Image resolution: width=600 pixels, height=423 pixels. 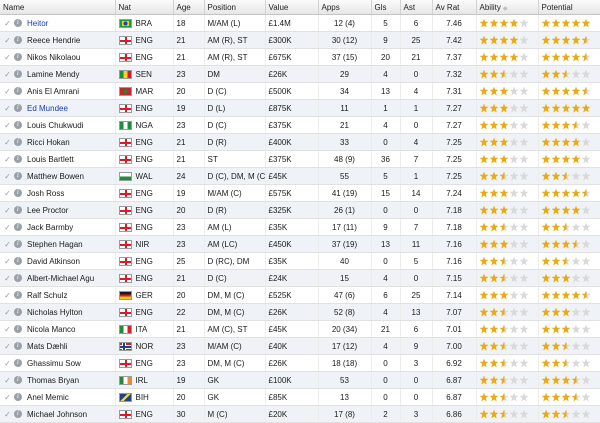 I want to click on player-name-cell: ✓ i Ralf Schulz, so click(x=58, y=295).